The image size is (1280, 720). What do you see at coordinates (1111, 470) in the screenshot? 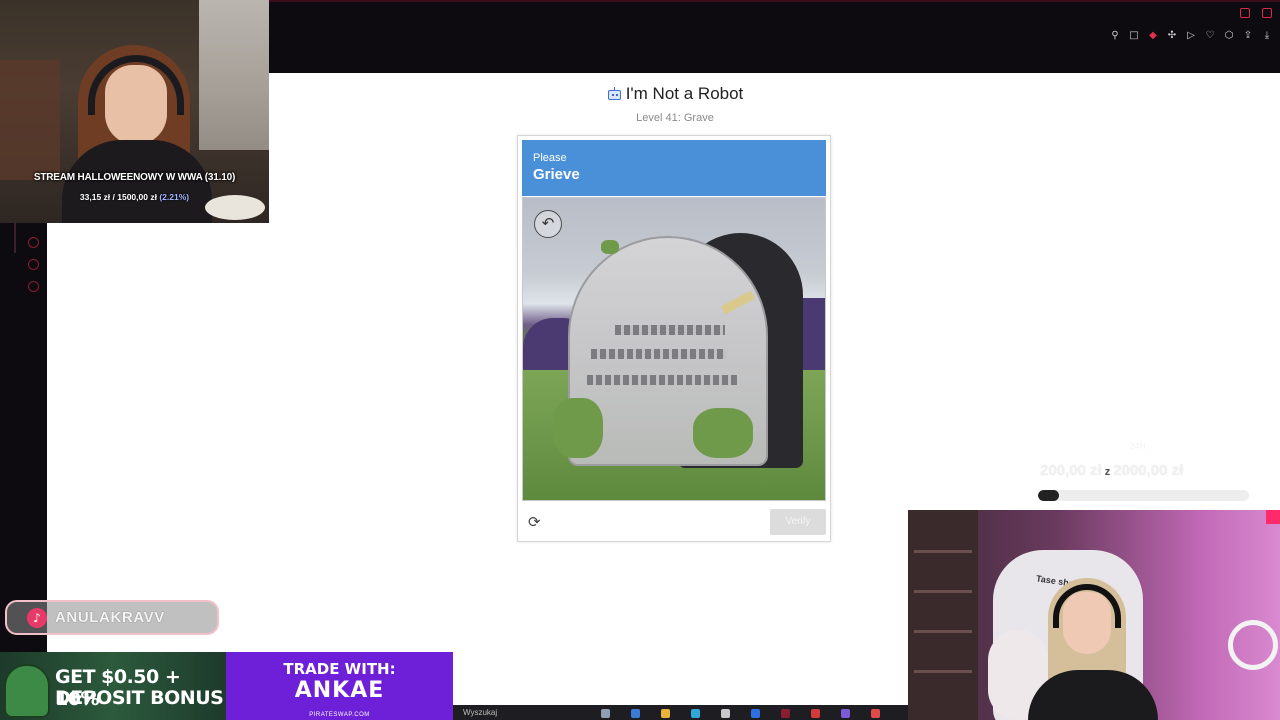
I see `donation-goal-amount: 200,00 zł z 2000,00 zł` at bounding box center [1111, 470].